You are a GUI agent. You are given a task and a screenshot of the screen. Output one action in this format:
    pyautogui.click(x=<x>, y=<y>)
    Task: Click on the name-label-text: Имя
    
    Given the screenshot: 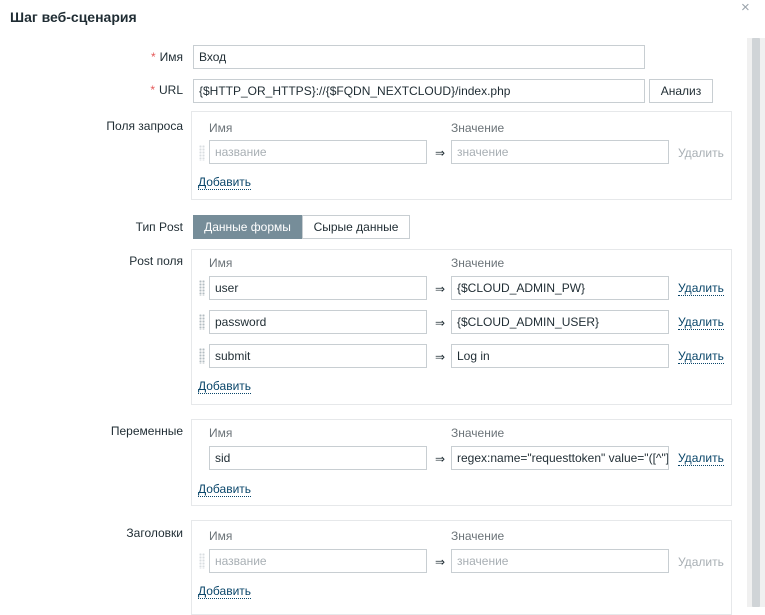 What is the action you would take?
    pyautogui.click(x=171, y=57)
    